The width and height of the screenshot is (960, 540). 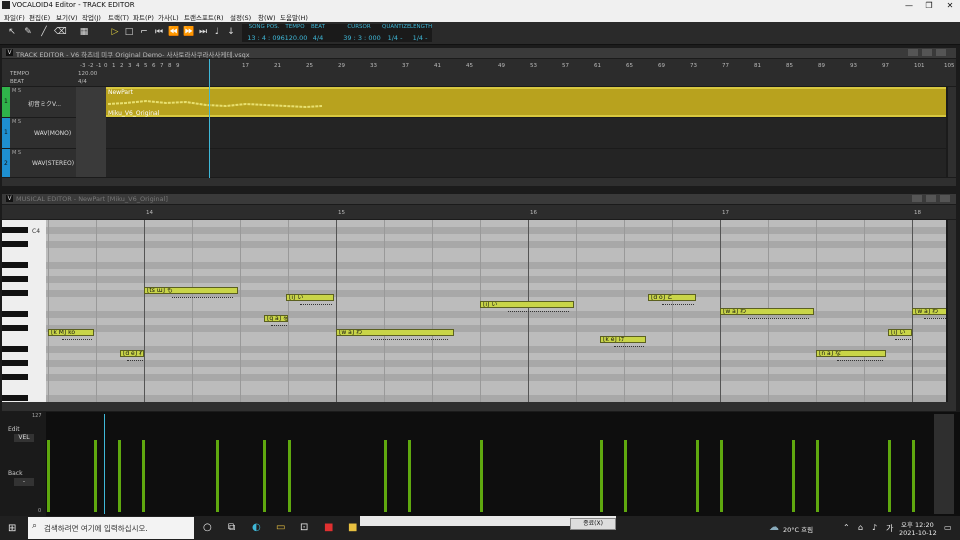 What do you see at coordinates (479, 182) in the screenshot?
I see `track-hscrollbar` at bounding box center [479, 182].